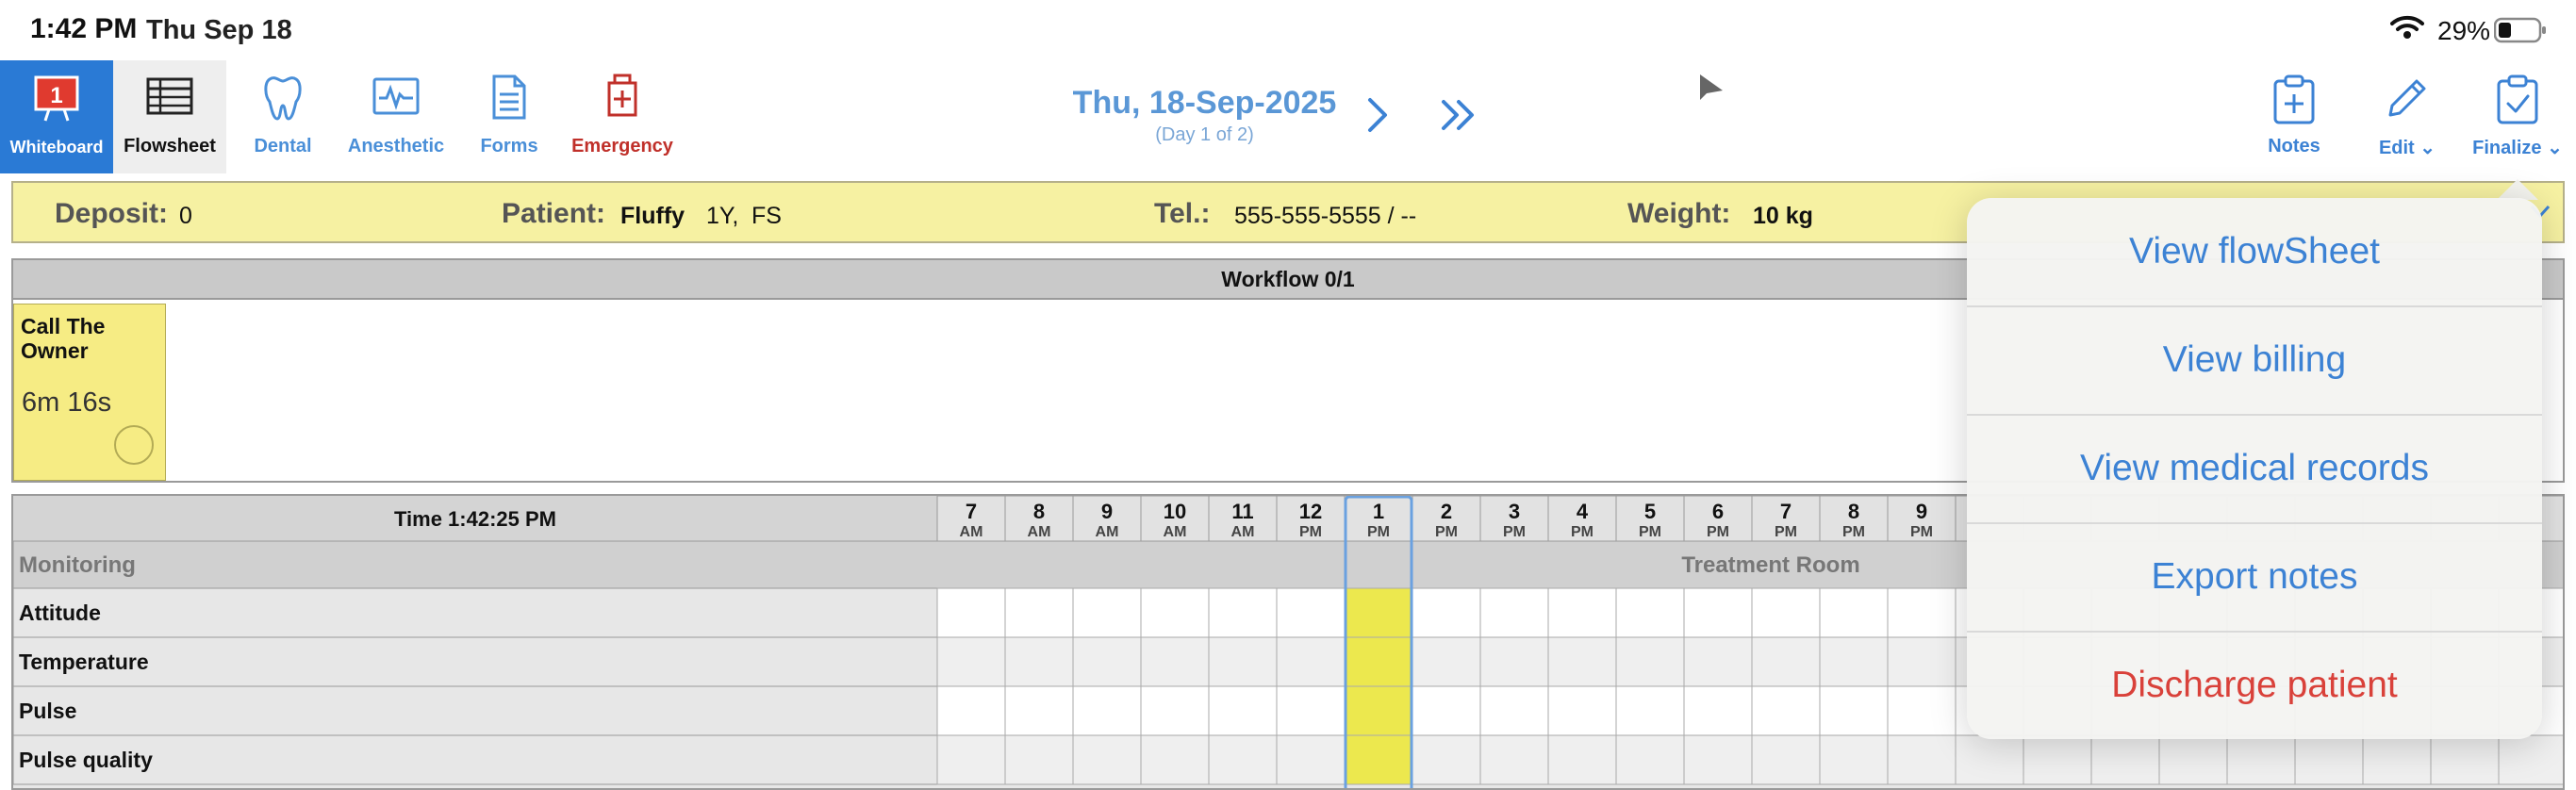 This screenshot has height=790, width=2576. Describe the element at coordinates (134, 445) in the screenshot. I see `task-complete-circle` at that location.